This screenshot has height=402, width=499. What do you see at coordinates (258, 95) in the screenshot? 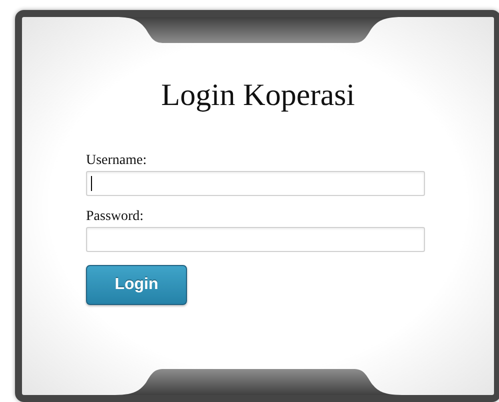
I see `login-title: Login Koperasi` at bounding box center [258, 95].